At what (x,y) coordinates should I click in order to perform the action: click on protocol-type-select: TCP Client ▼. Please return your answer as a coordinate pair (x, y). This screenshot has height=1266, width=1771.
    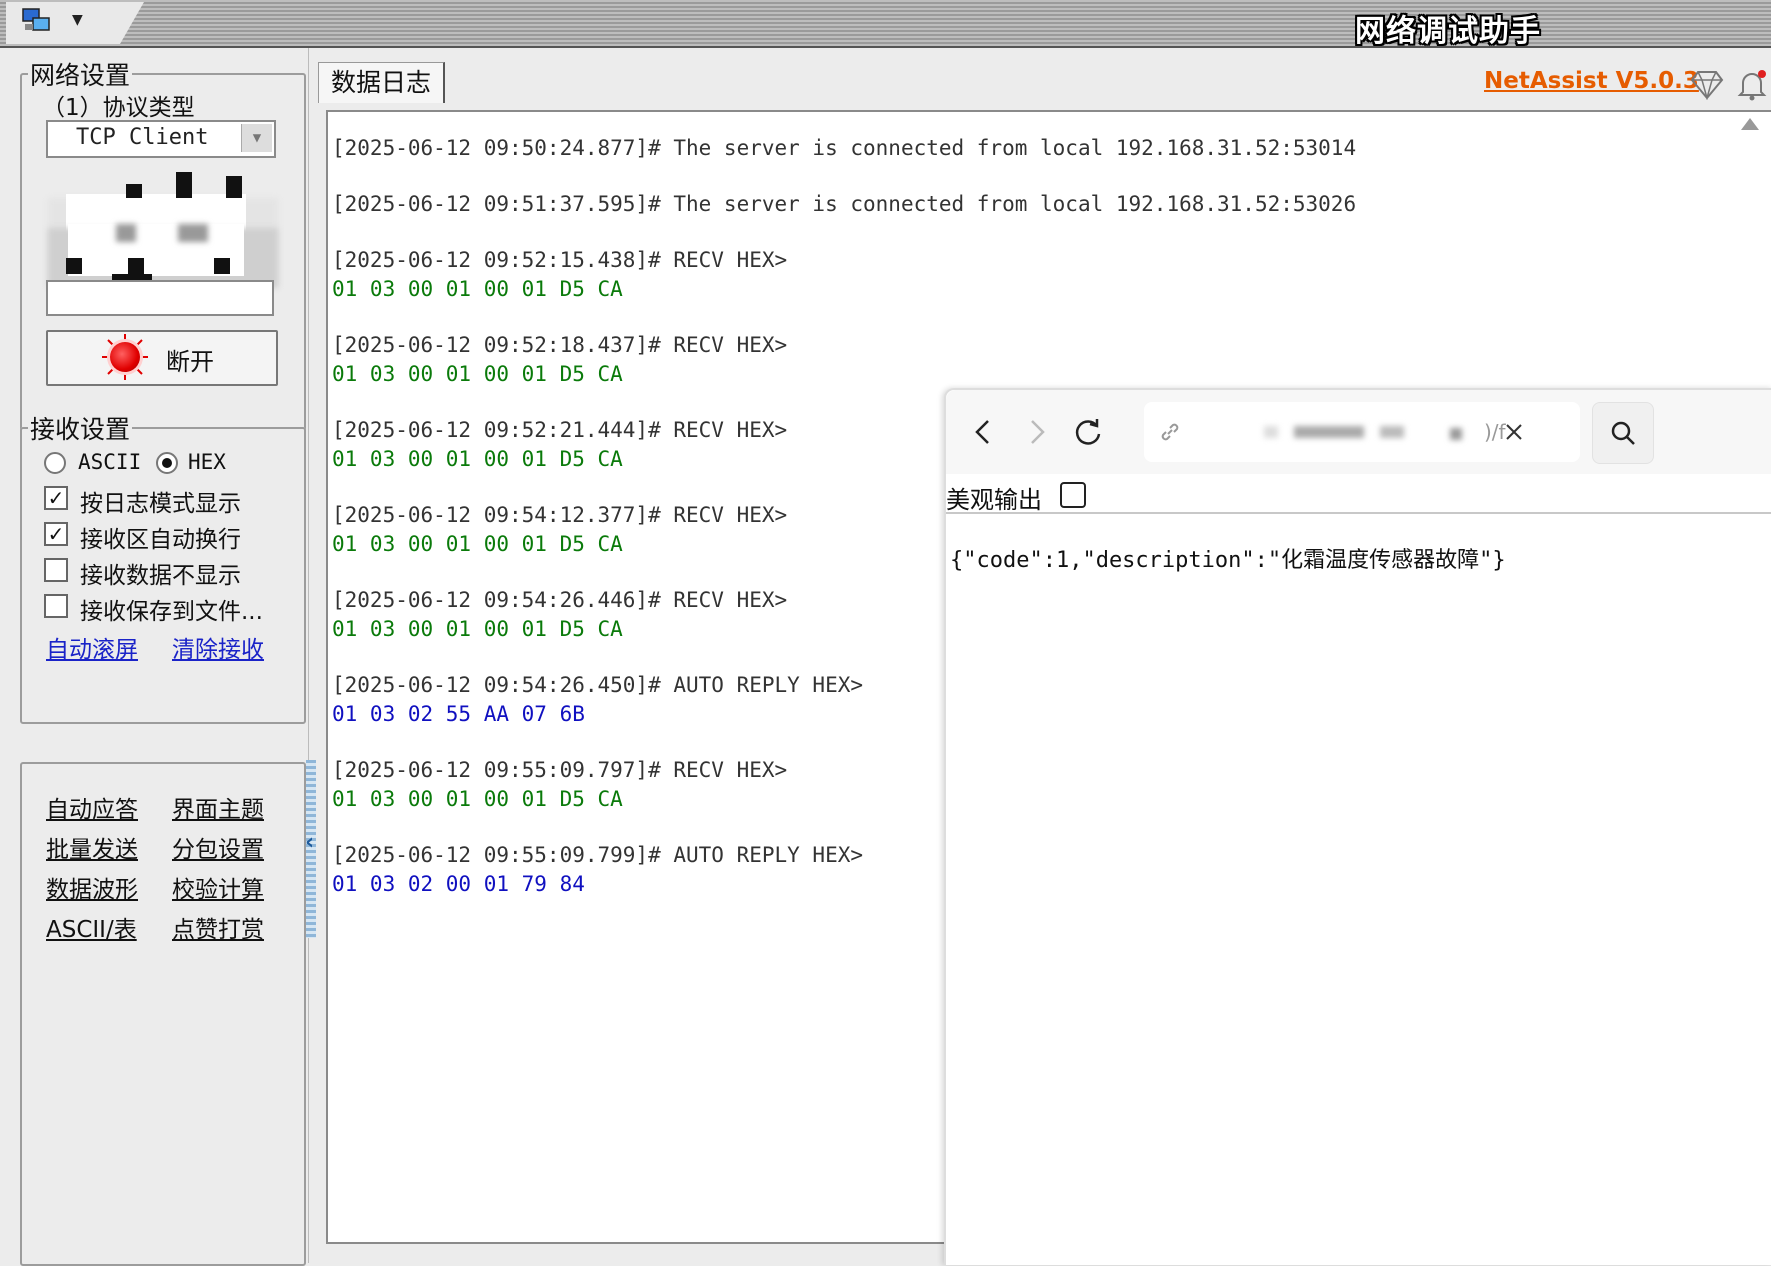
    Looking at the image, I should click on (161, 139).